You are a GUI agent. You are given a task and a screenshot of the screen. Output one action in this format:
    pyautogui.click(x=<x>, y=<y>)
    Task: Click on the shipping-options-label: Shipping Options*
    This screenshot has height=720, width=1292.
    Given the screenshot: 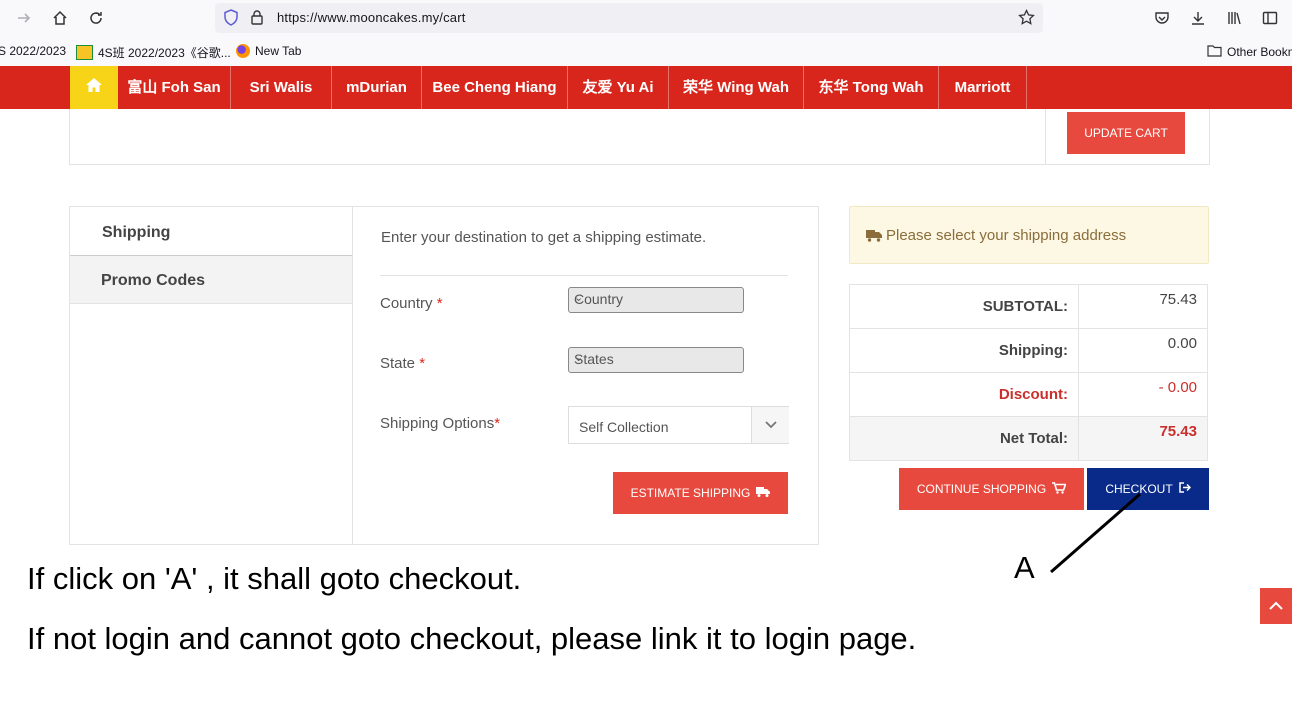 What is the action you would take?
    pyautogui.click(x=440, y=423)
    